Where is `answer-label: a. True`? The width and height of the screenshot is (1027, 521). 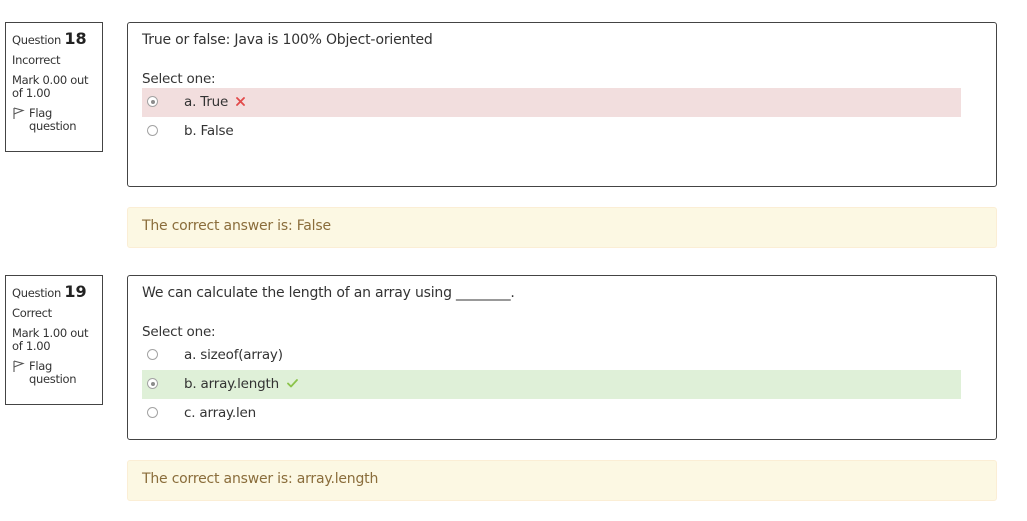 answer-label: a. True is located at coordinates (206, 102).